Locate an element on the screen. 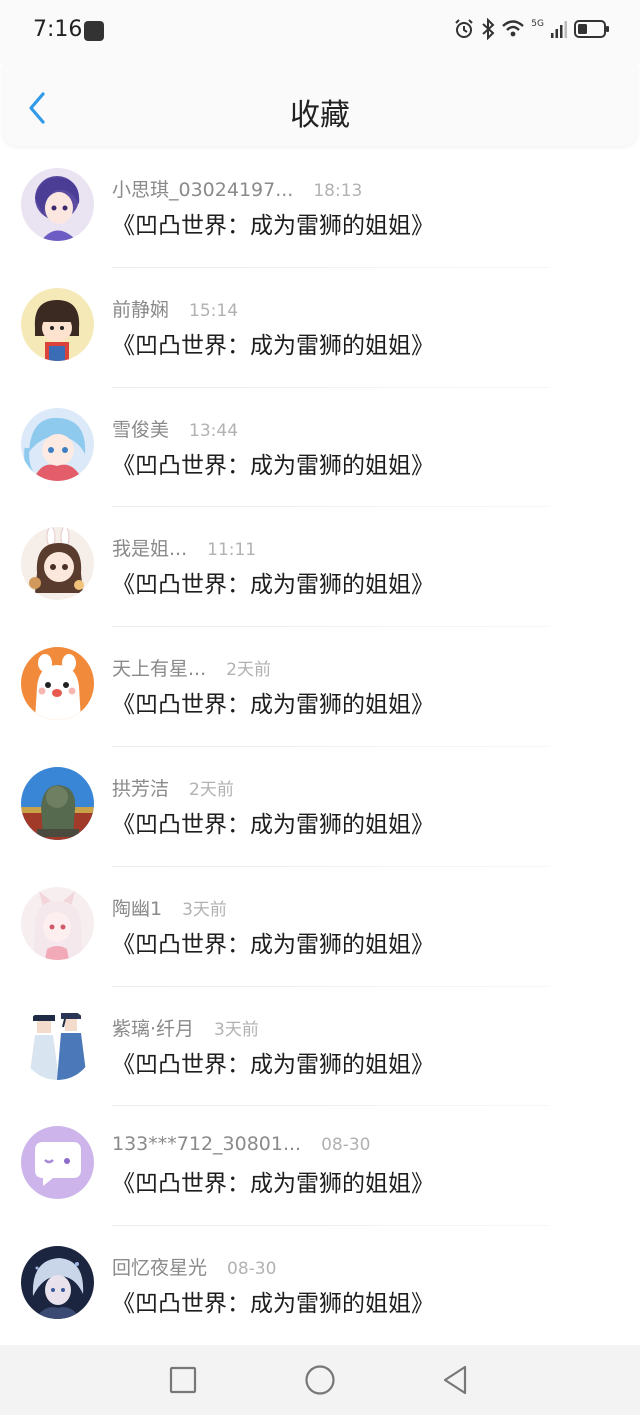 This screenshot has width=640, height=1415. list-item: 拱芳洁 2天前 《凹凸世界：成为雷狮的姐姐》 is located at coordinates (320, 807).